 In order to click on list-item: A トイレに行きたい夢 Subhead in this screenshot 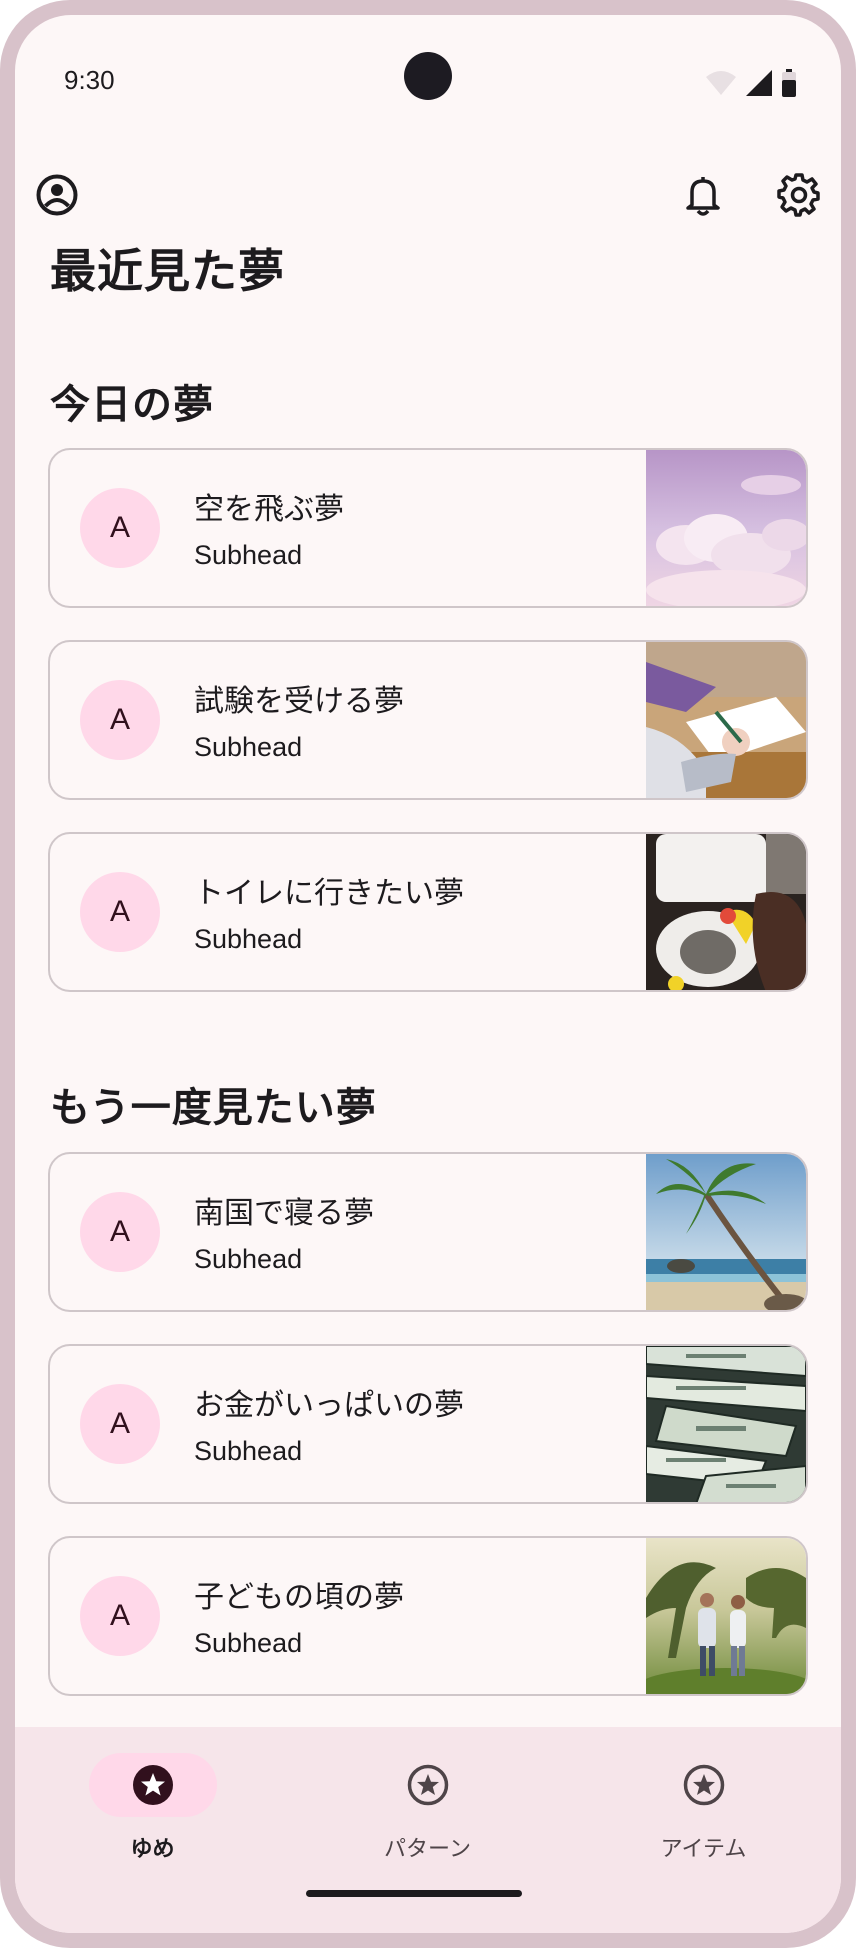, I will do `click(428, 912)`.